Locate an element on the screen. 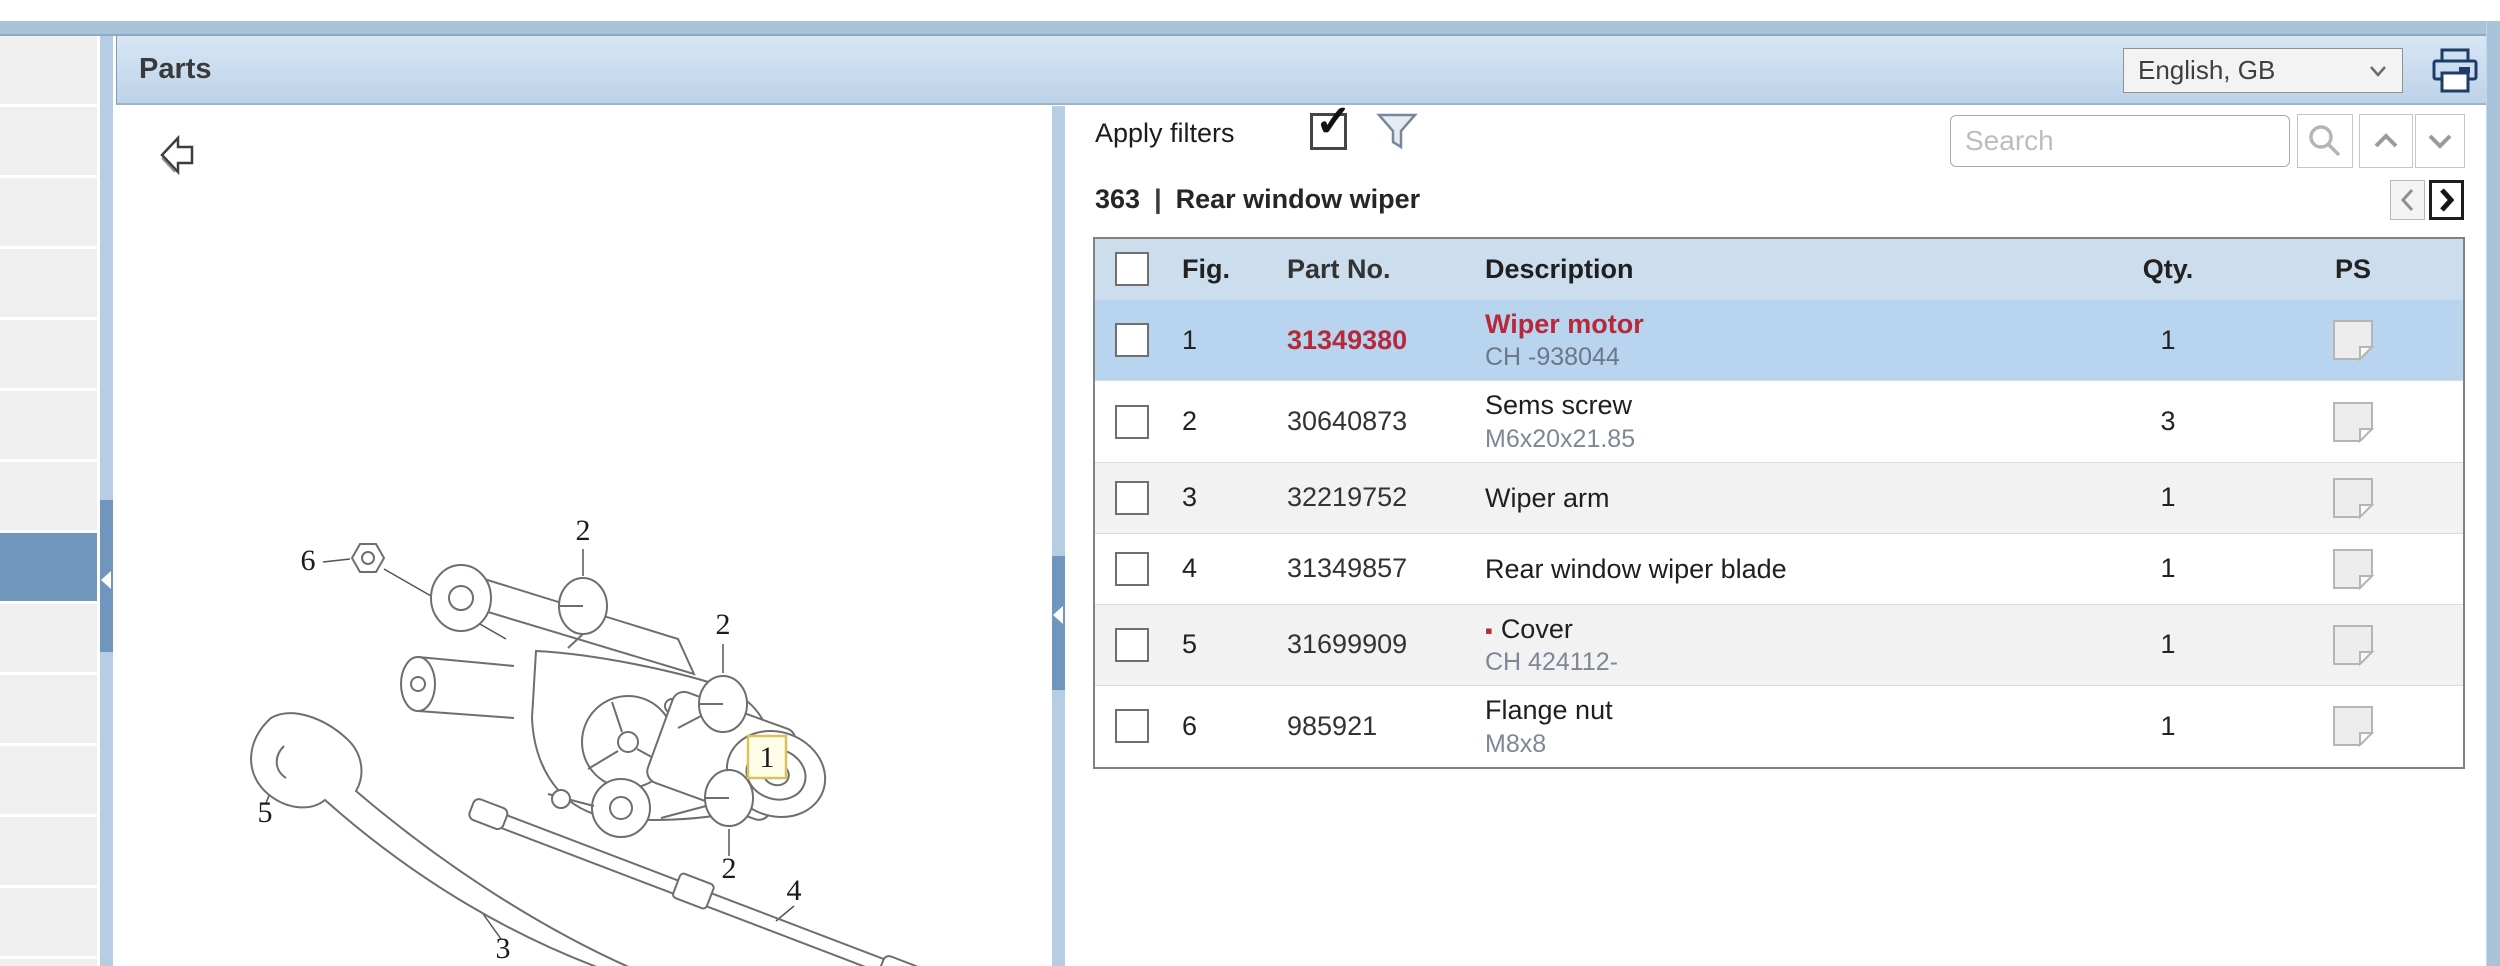  part-sub-description: M8x8 is located at coordinates (1516, 743).